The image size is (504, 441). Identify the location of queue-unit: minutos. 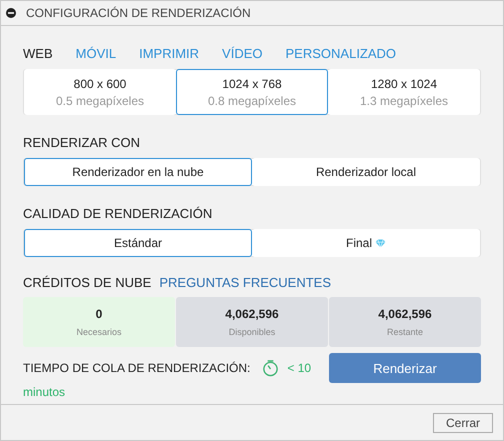
(44, 392).